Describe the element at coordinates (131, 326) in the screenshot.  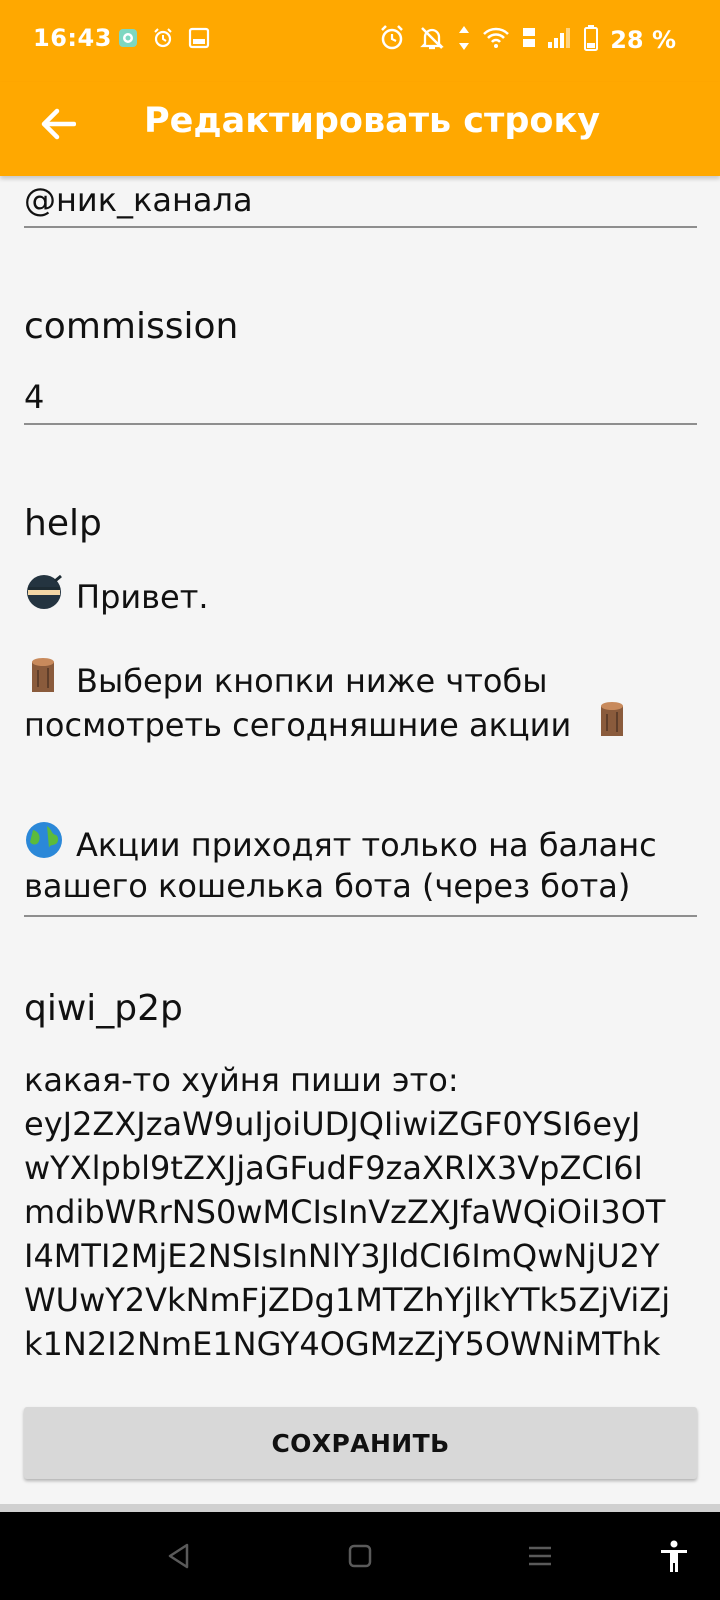
I see `commission-label: commission` at that location.